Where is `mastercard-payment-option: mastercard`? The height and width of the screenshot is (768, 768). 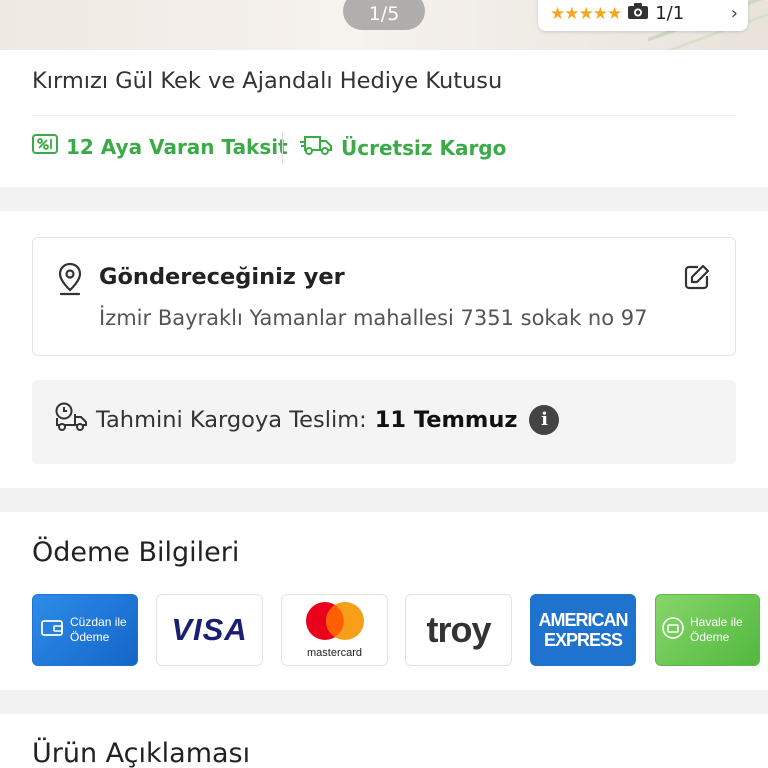
mastercard-payment-option: mastercard is located at coordinates (334, 630).